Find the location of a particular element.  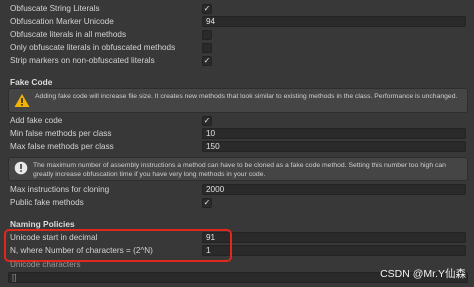

number-of-characters-field: 1 is located at coordinates (334, 250).